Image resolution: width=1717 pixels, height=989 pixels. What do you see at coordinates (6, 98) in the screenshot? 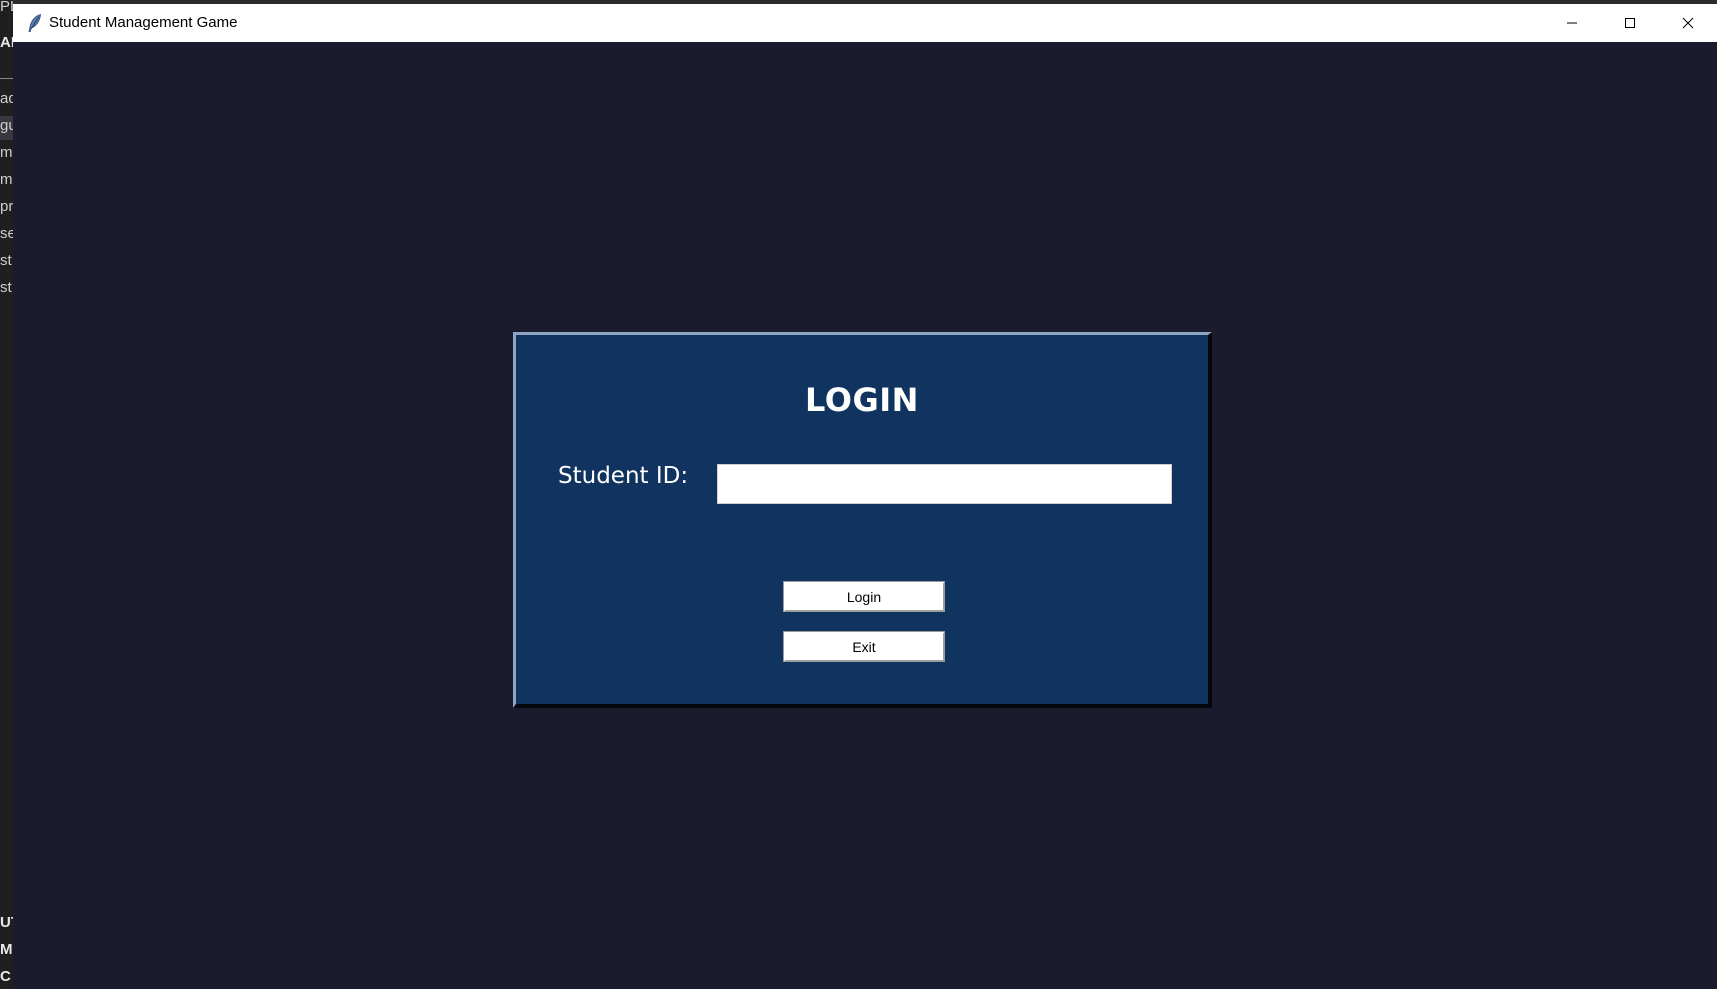
I see `background-text-fragment: ad` at bounding box center [6, 98].